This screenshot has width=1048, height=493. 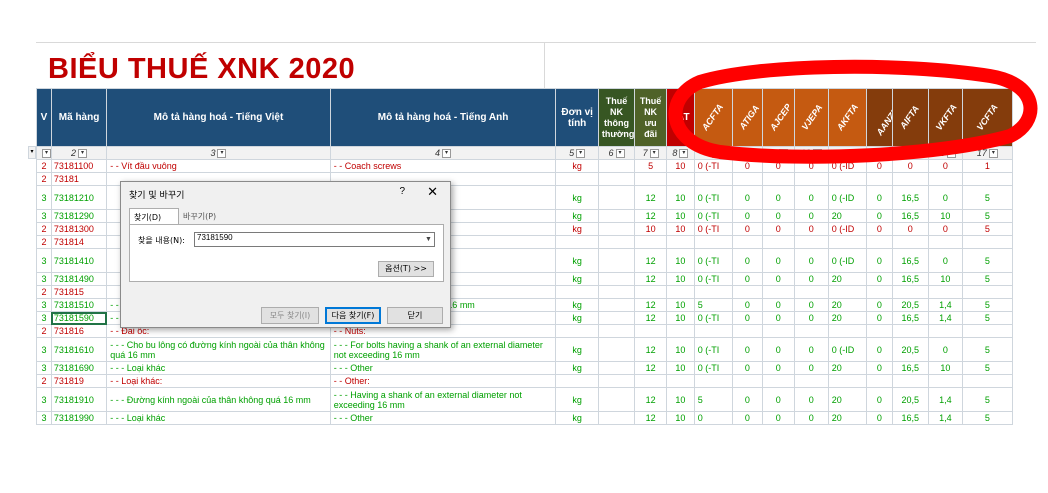 What do you see at coordinates (443, 381) in the screenshot?
I see `cell-en: - - Other:` at bounding box center [443, 381].